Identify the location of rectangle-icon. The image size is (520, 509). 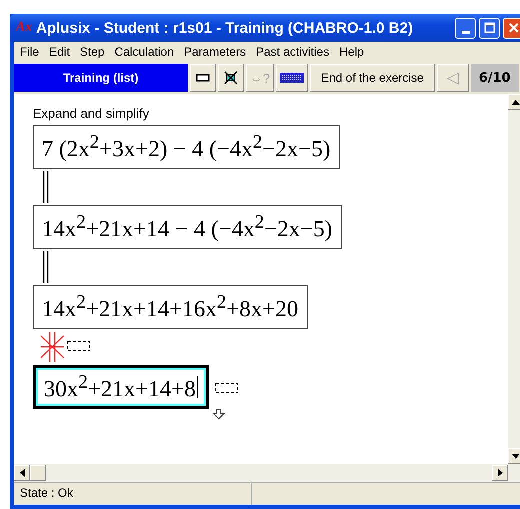
(203, 78).